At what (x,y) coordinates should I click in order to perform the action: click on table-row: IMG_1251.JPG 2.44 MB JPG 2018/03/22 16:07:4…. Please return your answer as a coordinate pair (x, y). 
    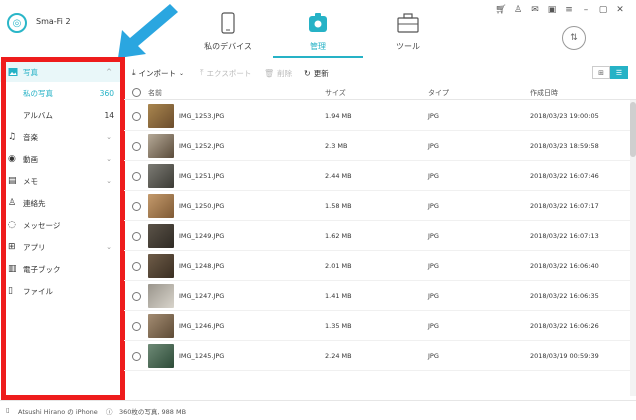
    Looking at the image, I should click on (377, 176).